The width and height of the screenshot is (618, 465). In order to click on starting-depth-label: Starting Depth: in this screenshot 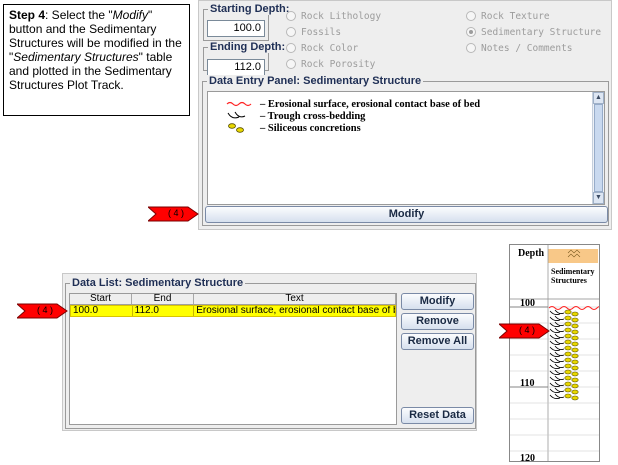, I will do `click(250, 9)`.